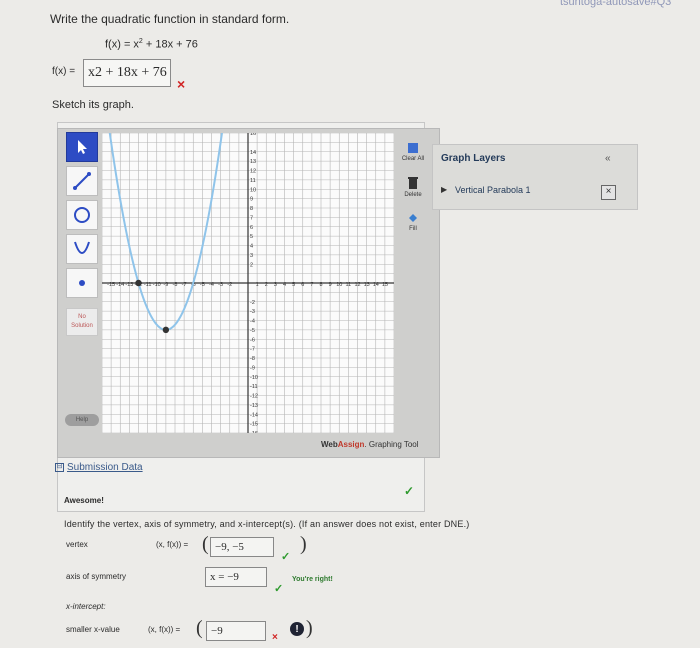  Describe the element at coordinates (412, 290) in the screenshot. I see `right-toolbar: Clear All Delete Fill` at that location.